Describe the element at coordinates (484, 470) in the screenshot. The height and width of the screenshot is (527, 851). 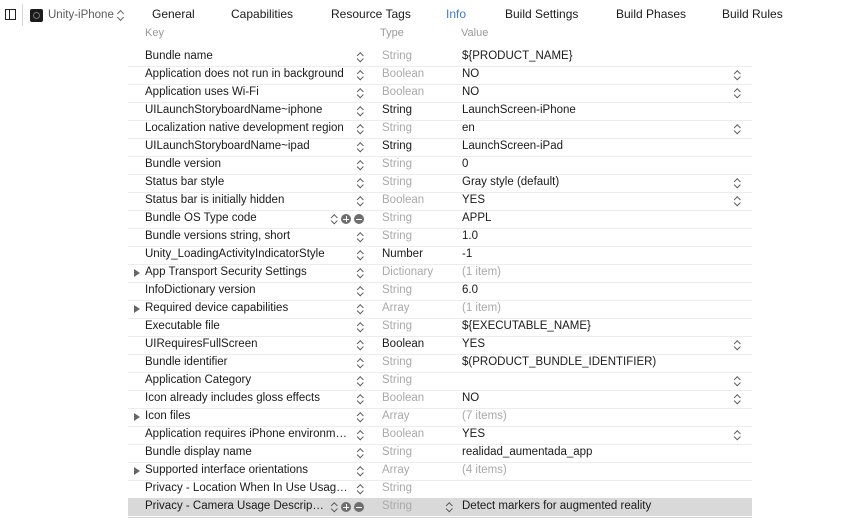
I see `row-value: (4 items)` at that location.